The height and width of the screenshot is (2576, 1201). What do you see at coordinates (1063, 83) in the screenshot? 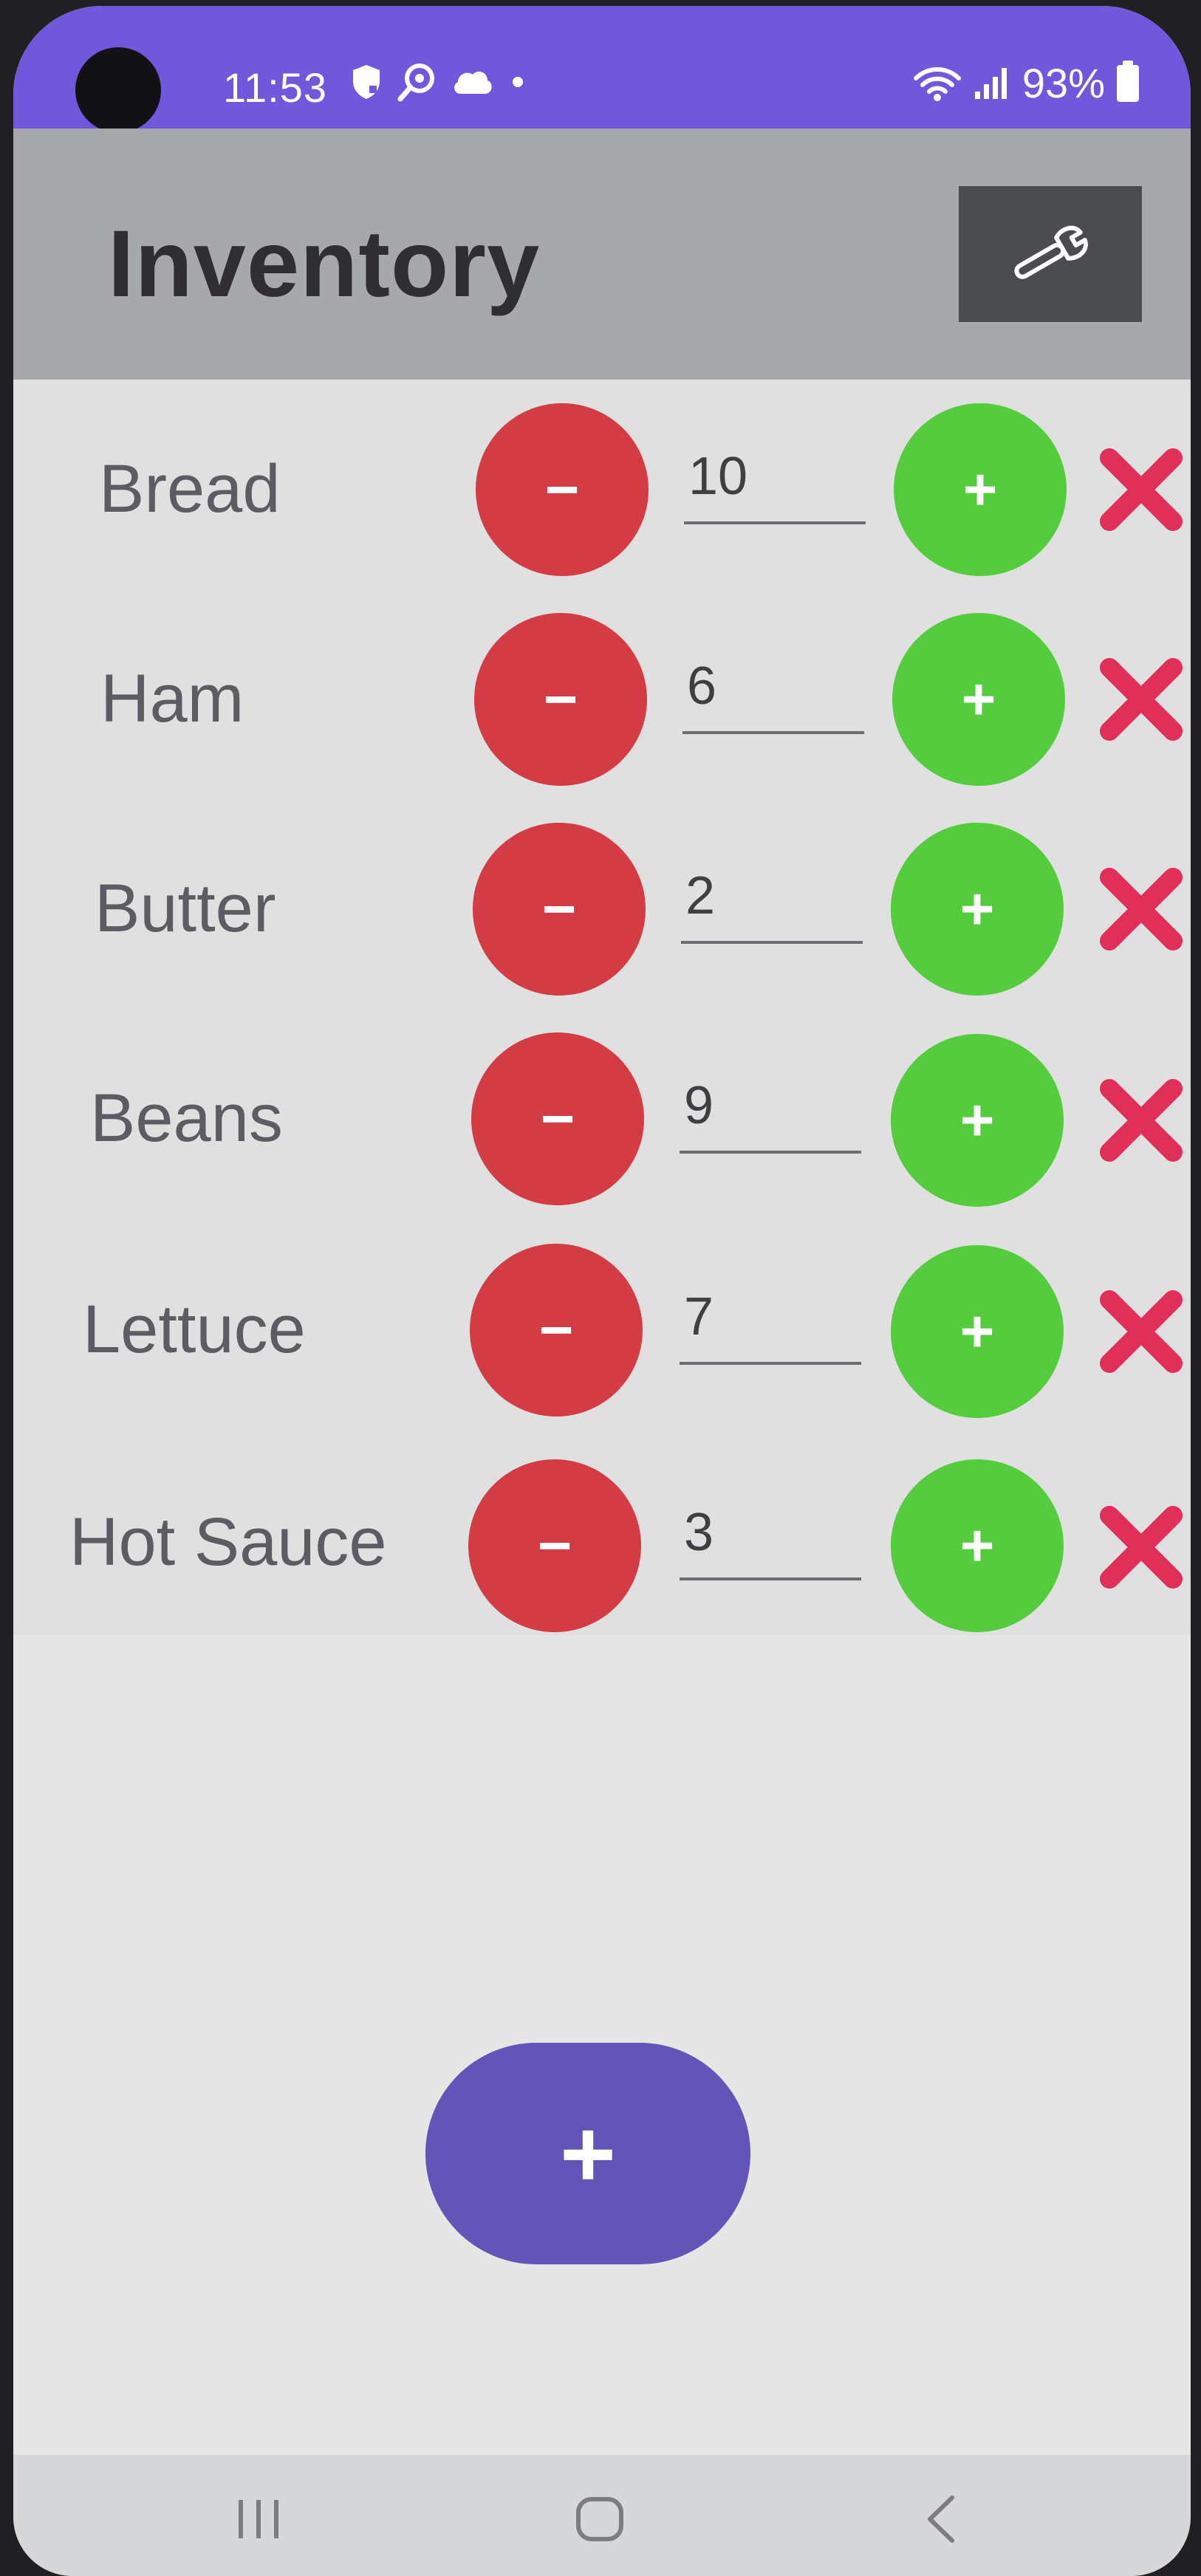
I see `battery-percentage: 93%` at bounding box center [1063, 83].